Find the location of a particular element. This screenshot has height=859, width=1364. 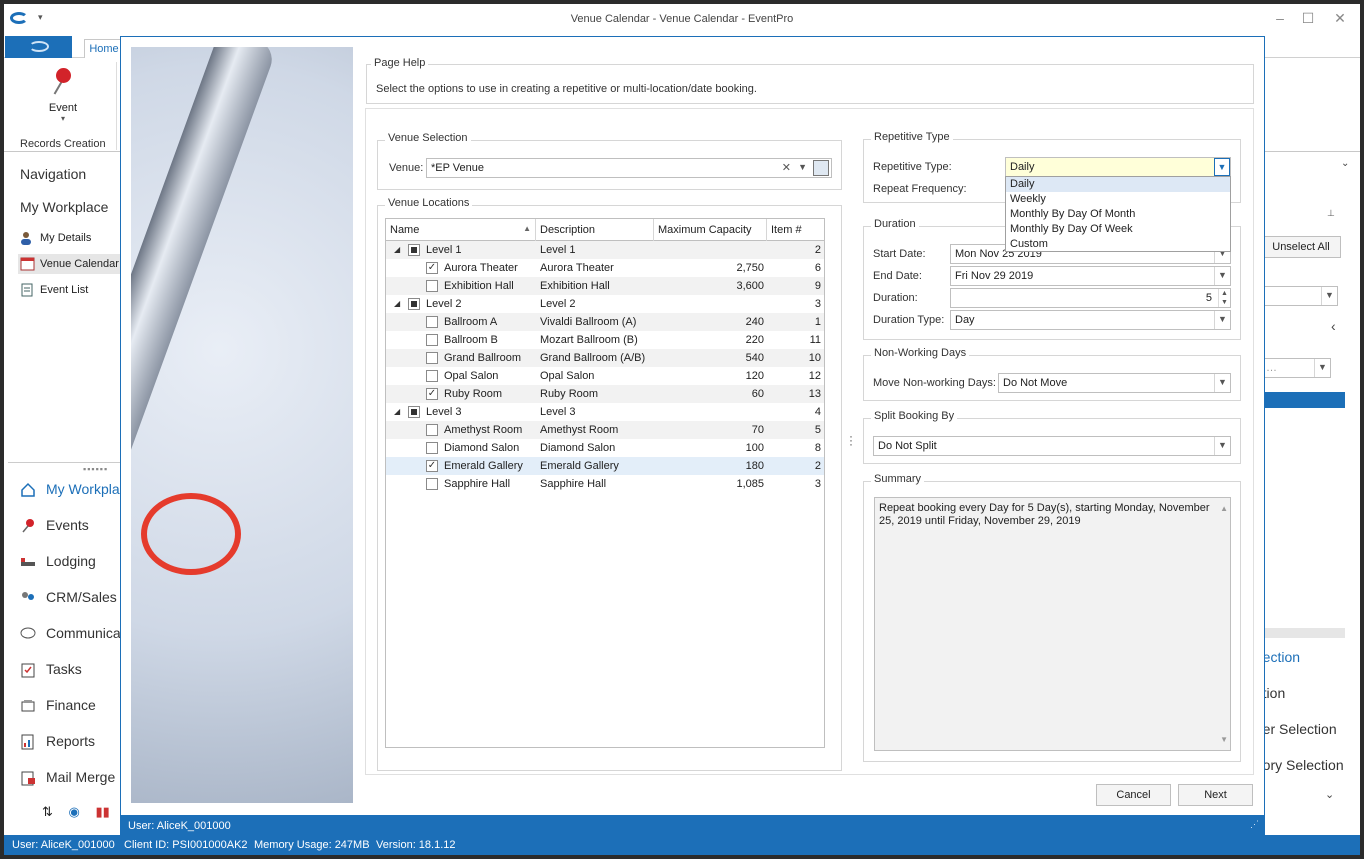

calendar-icon is located at coordinates (27, 264).